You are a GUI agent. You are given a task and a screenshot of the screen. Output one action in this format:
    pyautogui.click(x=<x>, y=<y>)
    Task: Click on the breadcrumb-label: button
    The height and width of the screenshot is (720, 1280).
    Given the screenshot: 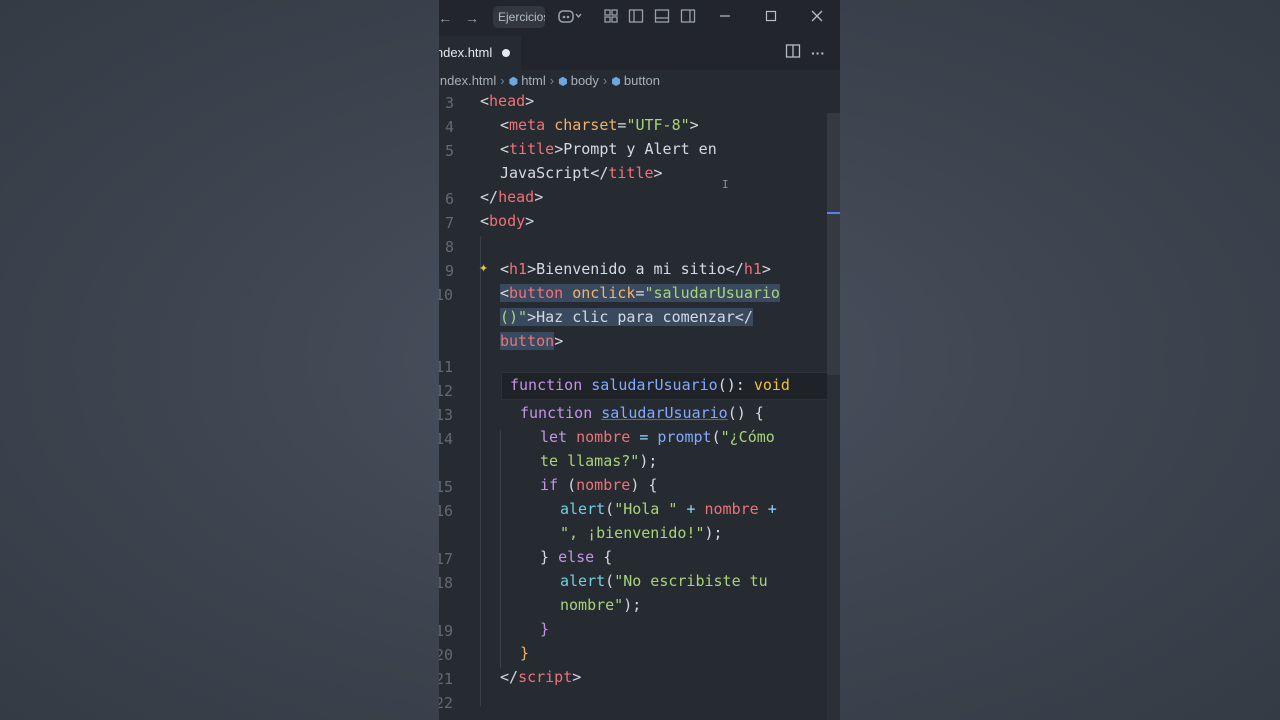 What is the action you would take?
    pyautogui.click(x=642, y=80)
    